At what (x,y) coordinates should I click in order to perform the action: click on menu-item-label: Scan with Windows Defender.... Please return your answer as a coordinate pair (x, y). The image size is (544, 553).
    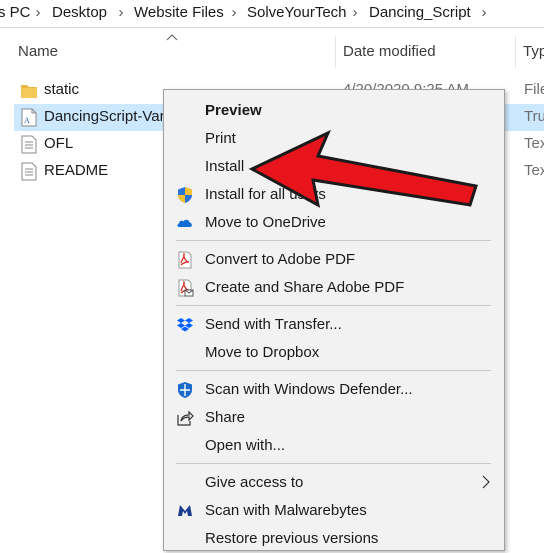
    Looking at the image, I should click on (309, 389).